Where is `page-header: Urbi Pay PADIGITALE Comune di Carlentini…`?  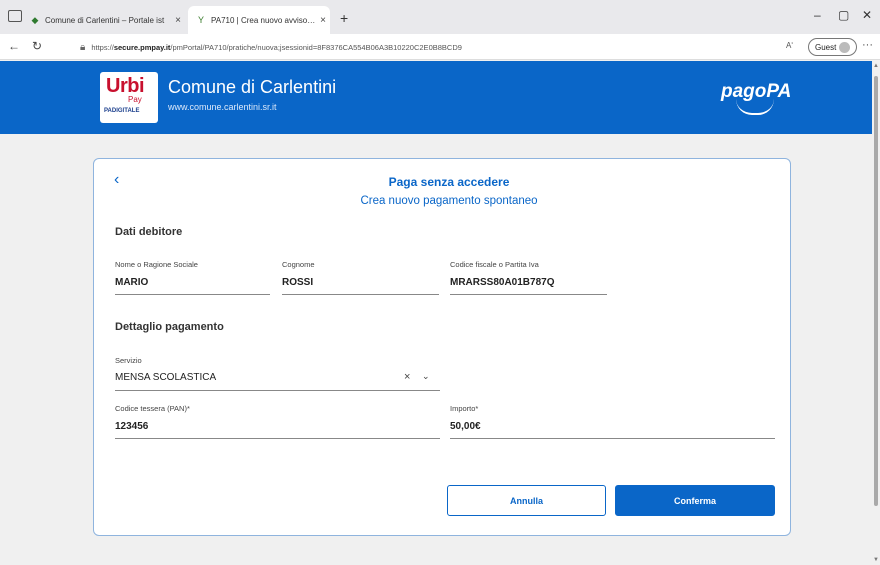 page-header: Urbi Pay PADIGITALE Comune di Carlentini… is located at coordinates (436, 97).